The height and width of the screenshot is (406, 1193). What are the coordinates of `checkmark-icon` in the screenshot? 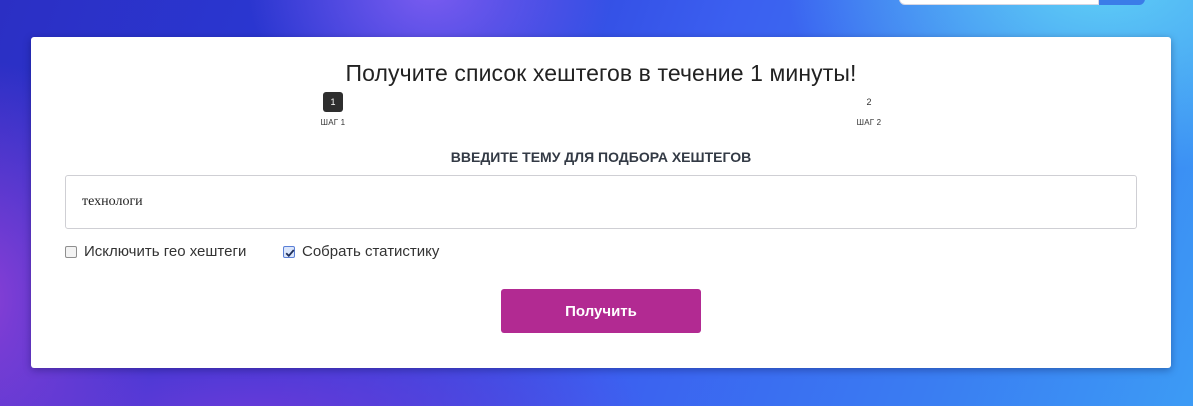 It's located at (290, 252).